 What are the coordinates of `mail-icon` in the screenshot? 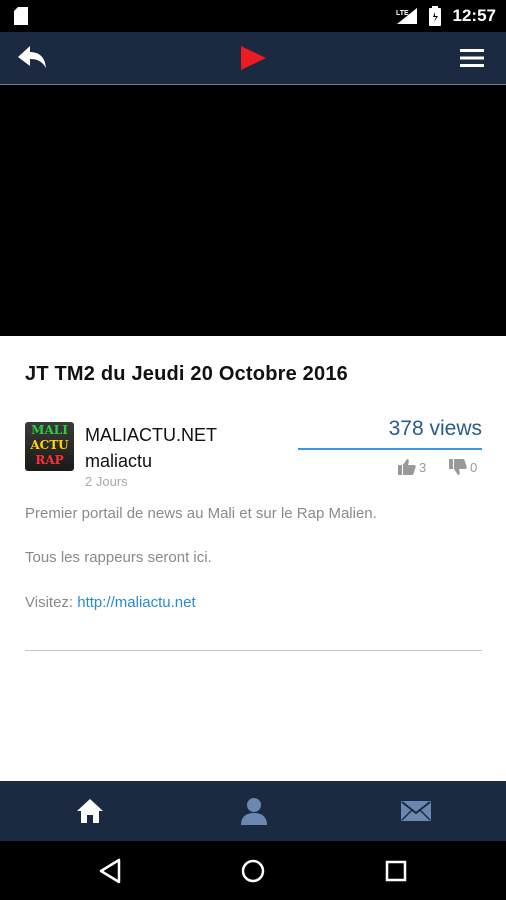 It's located at (416, 811).